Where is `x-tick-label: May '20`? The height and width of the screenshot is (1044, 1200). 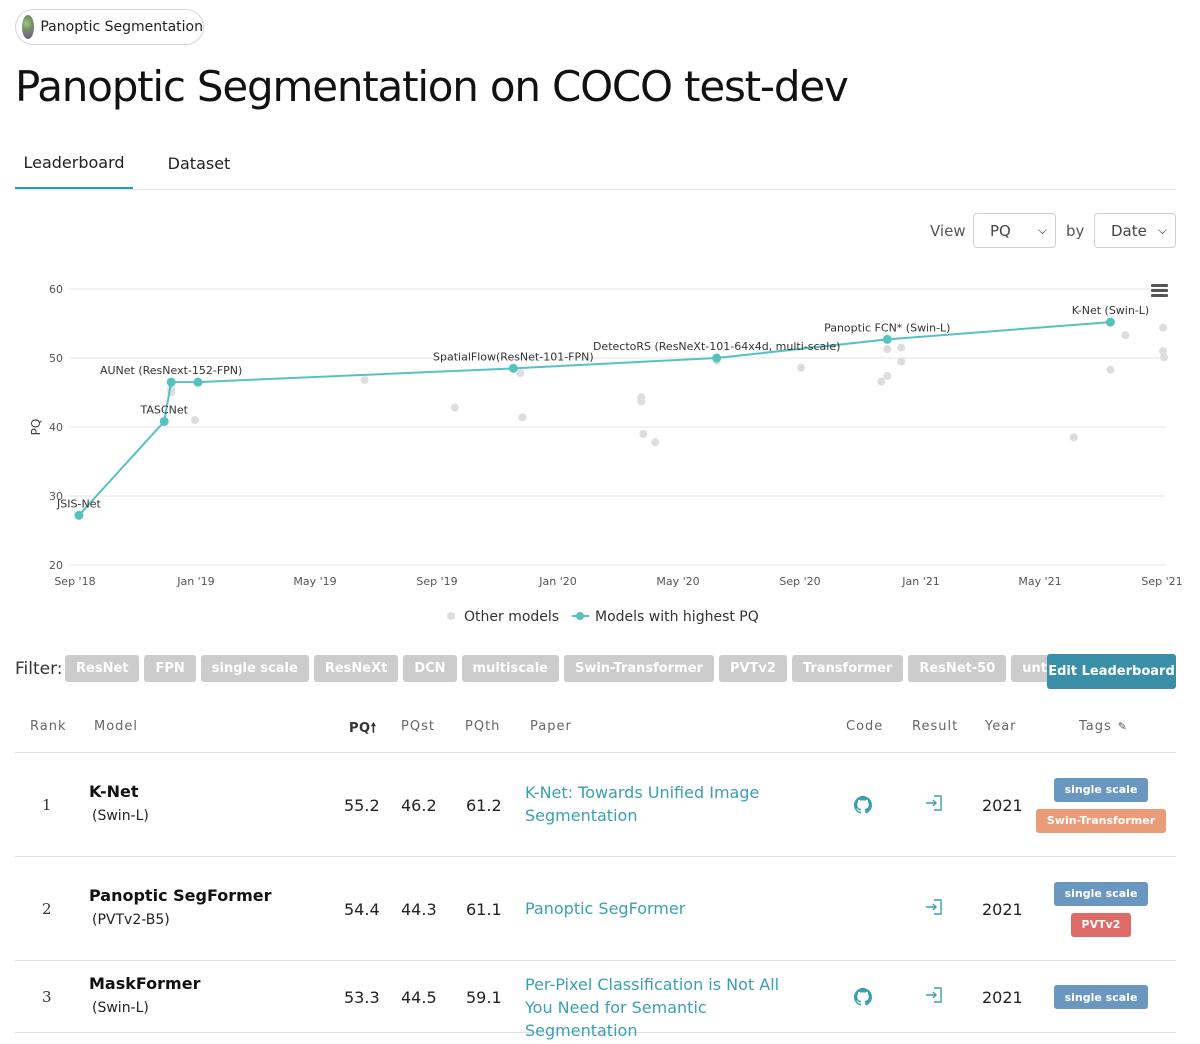
x-tick-label: May '20 is located at coordinates (677, 581).